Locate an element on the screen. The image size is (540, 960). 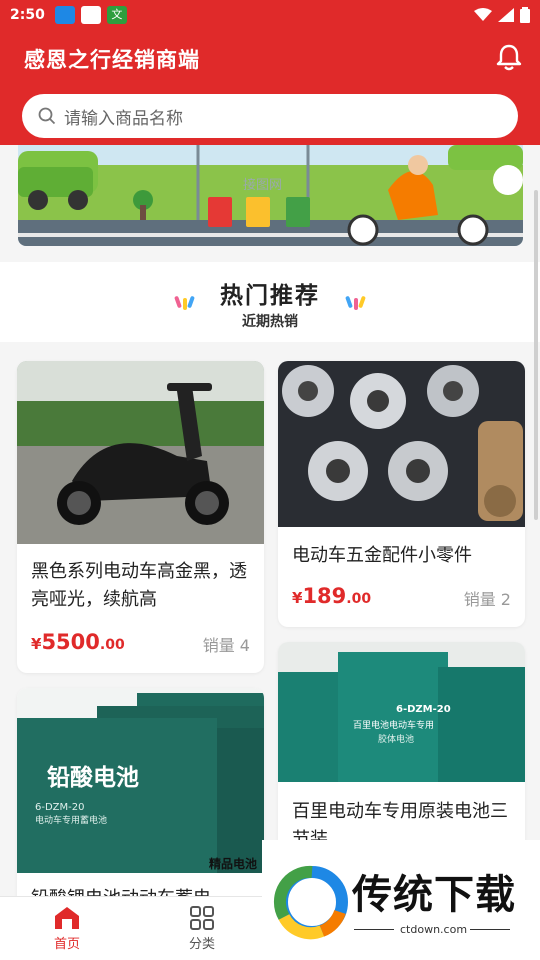
search-placeholder: 请输入商品名称 is located at coordinates (123, 118).